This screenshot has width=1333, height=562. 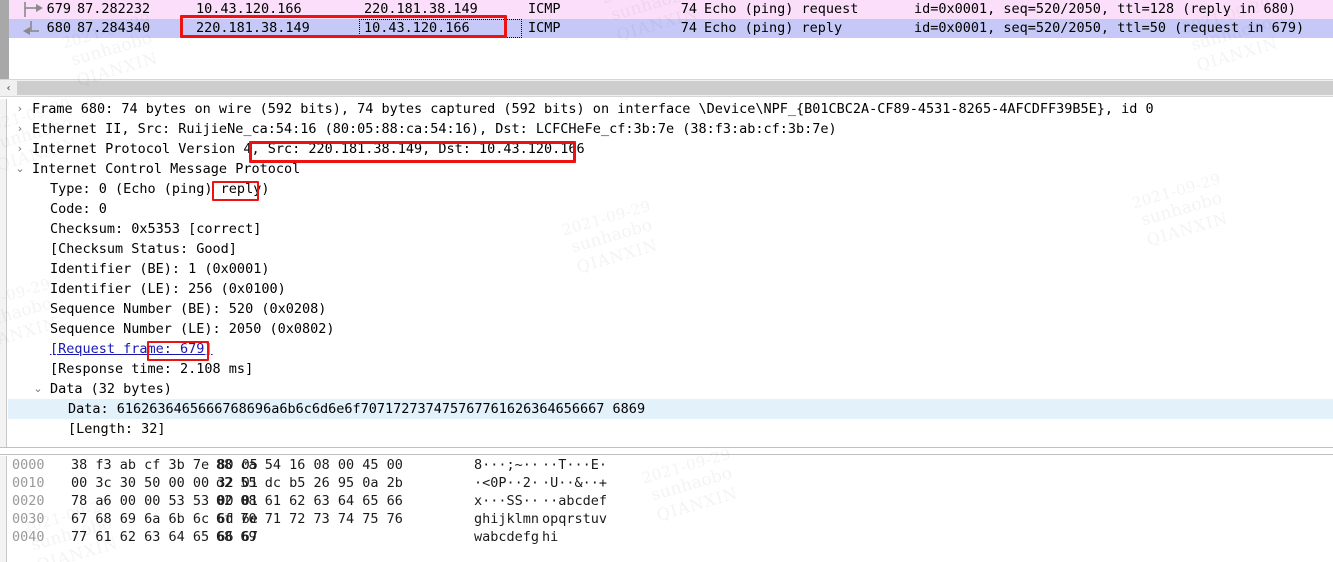 What do you see at coordinates (236, 537) in the screenshot?
I see `hex-bytes-right: 68 69` at bounding box center [236, 537].